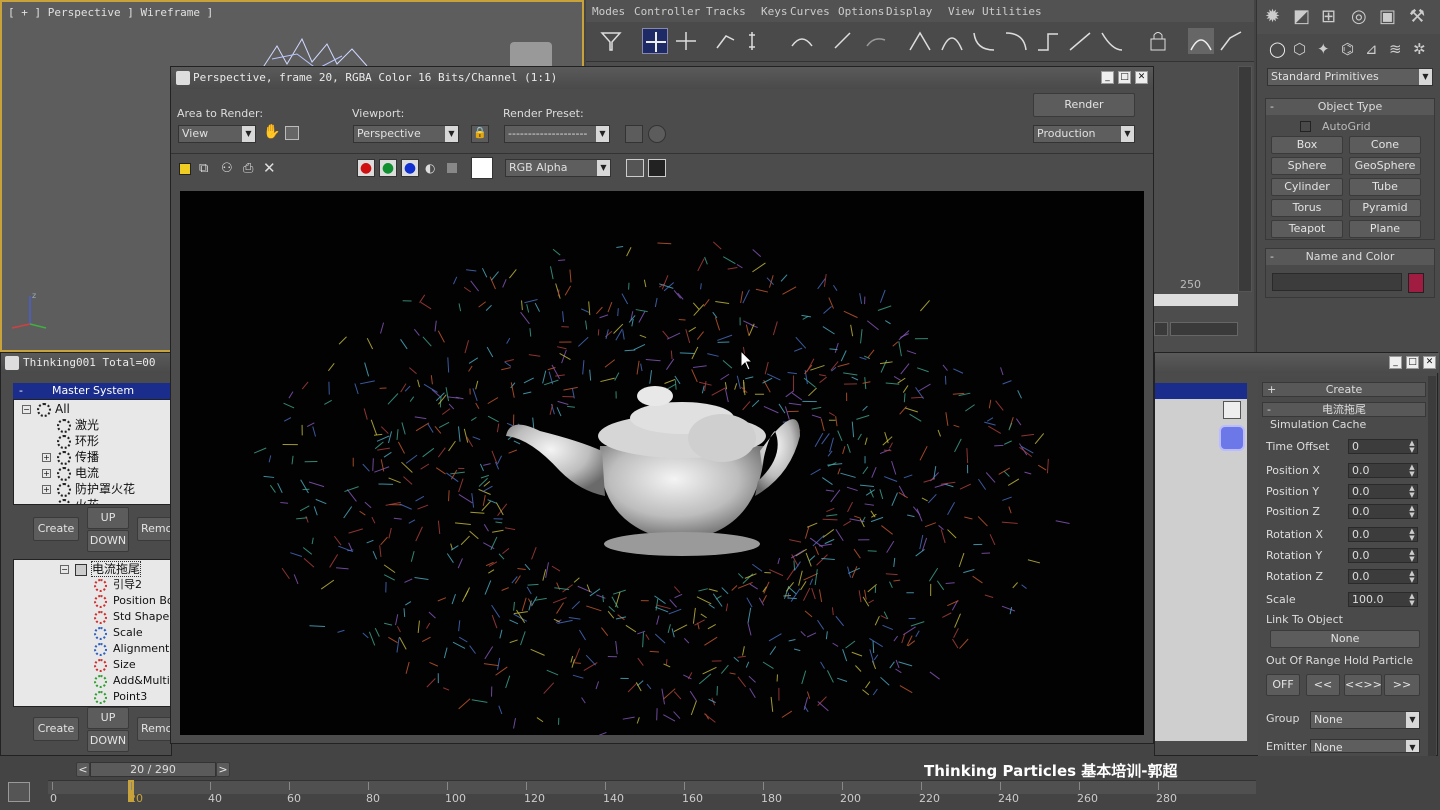 The height and width of the screenshot is (810, 1440). Describe the element at coordinates (1084, 134) in the screenshot. I see `production-dropdown: Production ▼` at that location.